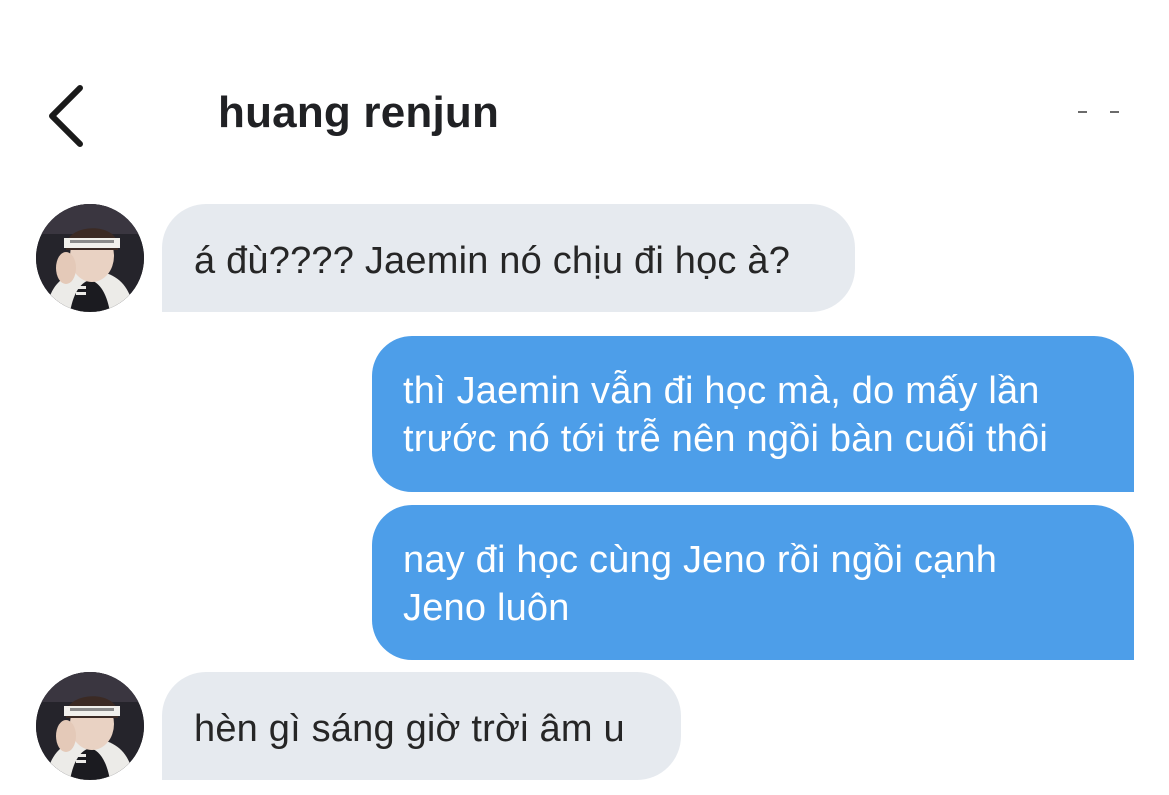  I want to click on chevron-left-icon, so click(66, 116).